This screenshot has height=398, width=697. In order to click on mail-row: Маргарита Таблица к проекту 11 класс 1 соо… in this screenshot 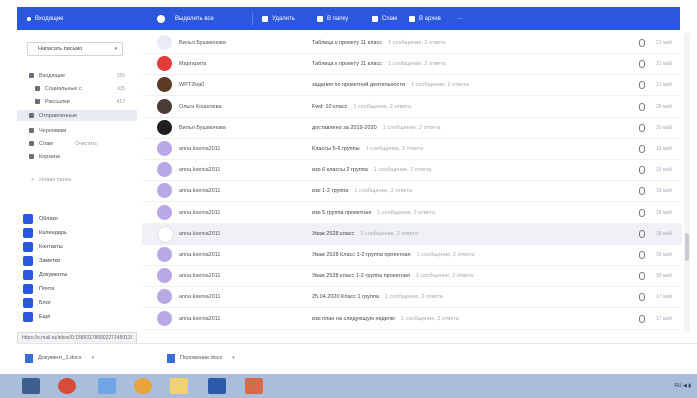, I will do `click(412, 65)`.